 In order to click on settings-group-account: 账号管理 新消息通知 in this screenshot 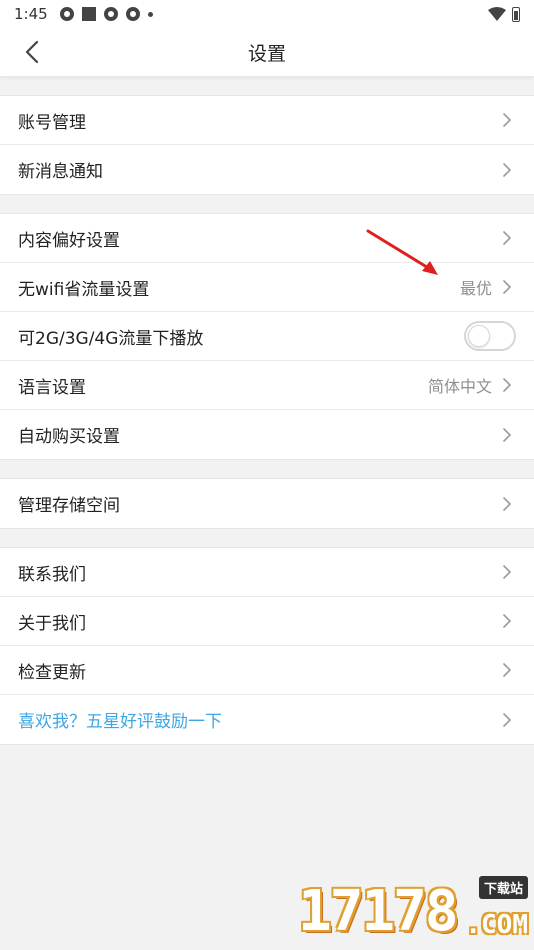, I will do `click(267, 145)`.